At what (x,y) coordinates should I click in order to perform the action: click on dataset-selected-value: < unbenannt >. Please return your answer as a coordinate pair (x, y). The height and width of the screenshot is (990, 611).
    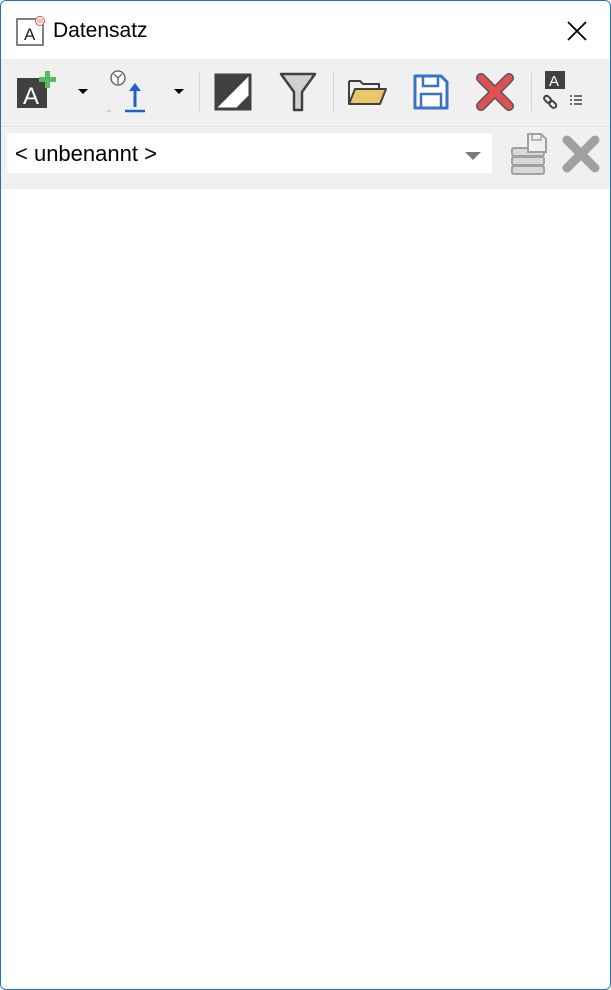
    Looking at the image, I should click on (86, 153).